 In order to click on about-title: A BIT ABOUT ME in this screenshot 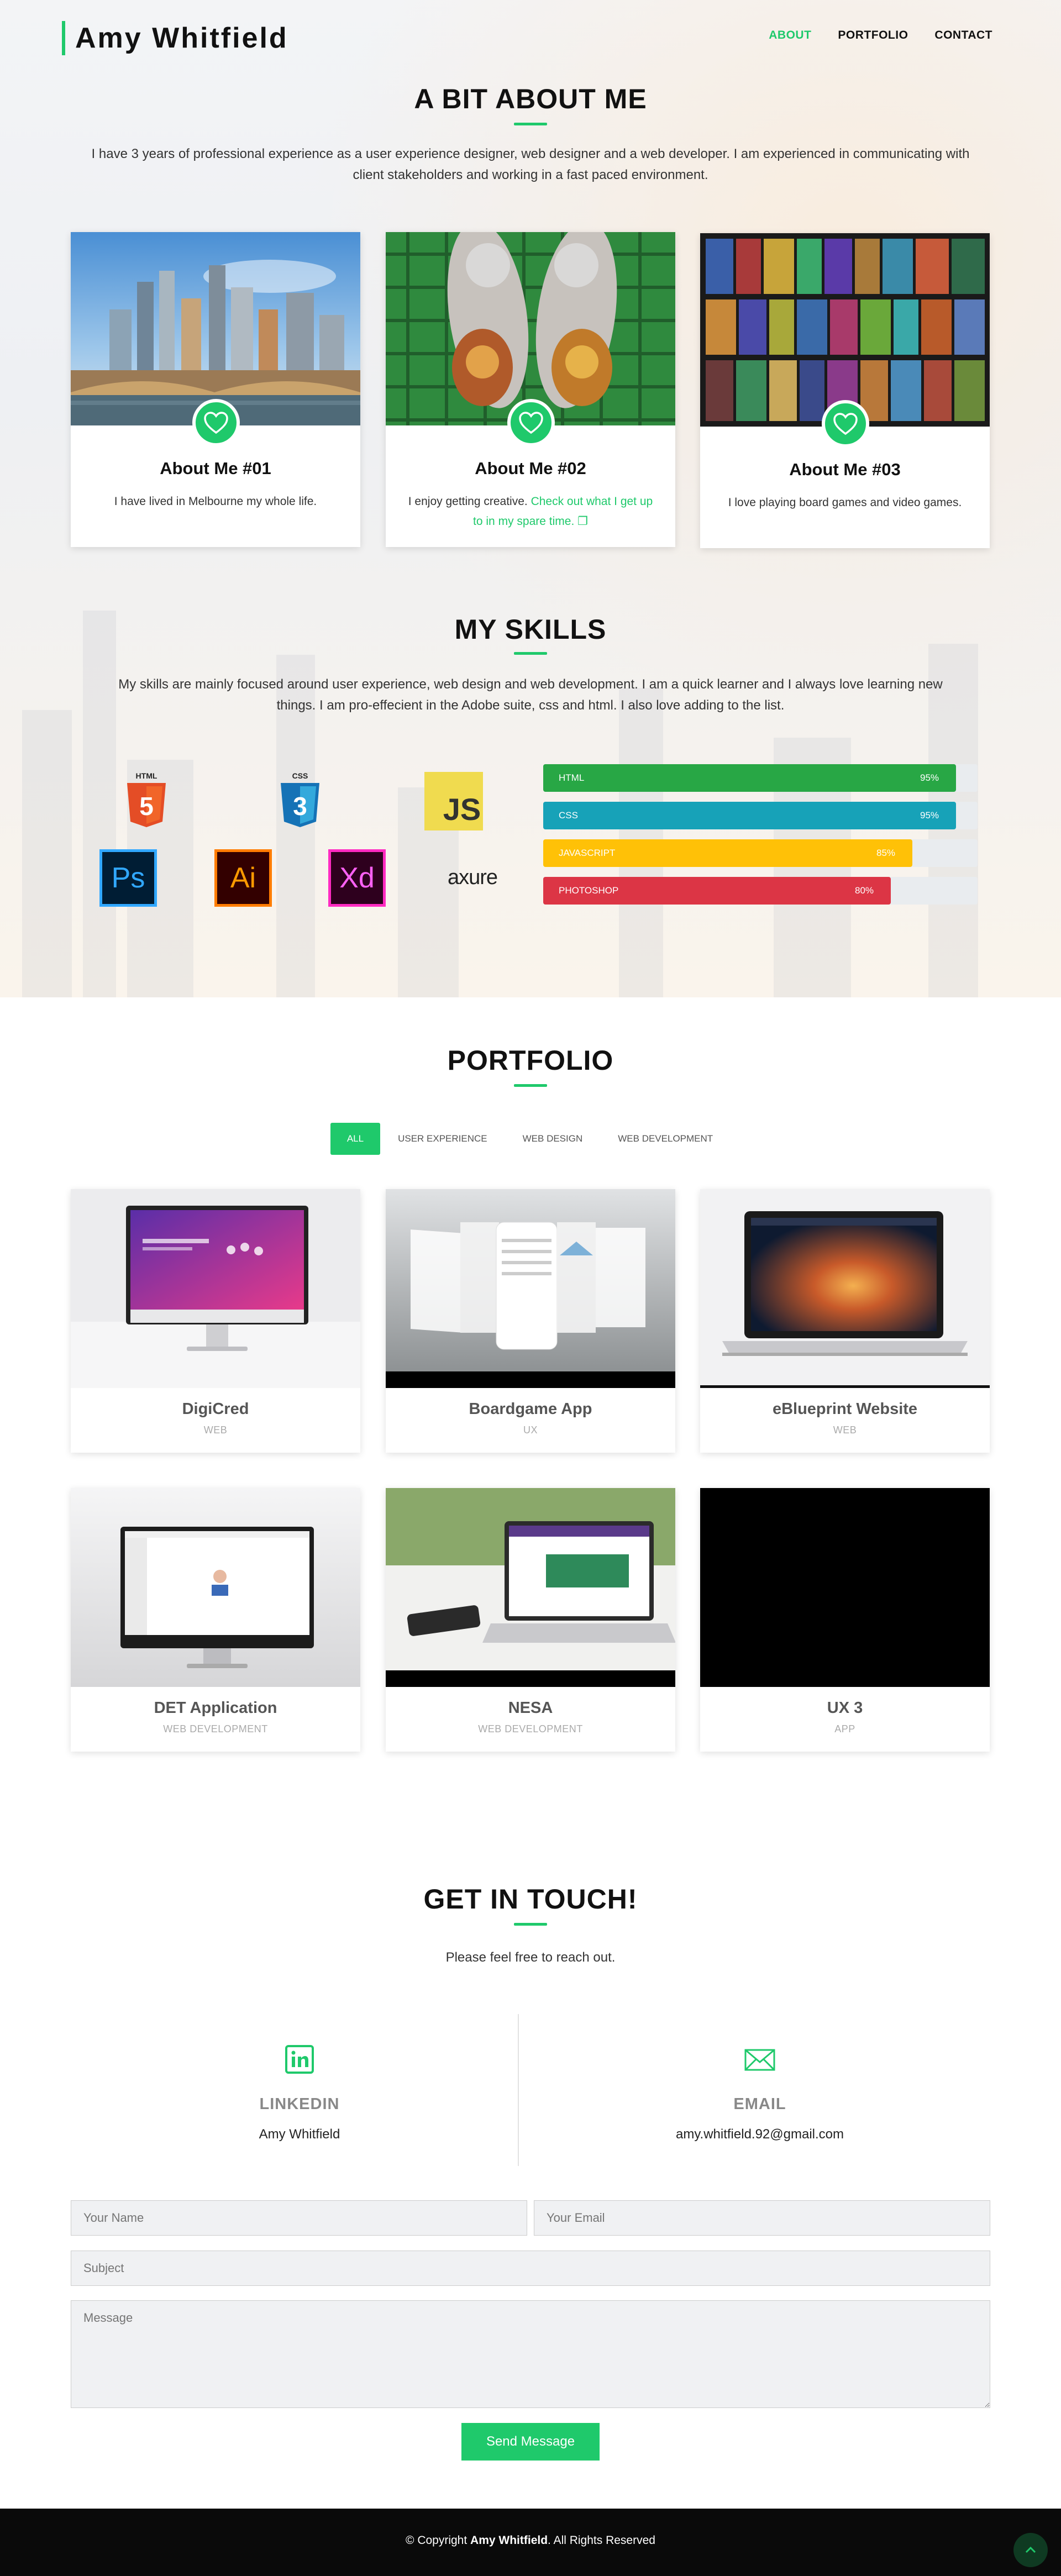, I will do `click(530, 98)`.